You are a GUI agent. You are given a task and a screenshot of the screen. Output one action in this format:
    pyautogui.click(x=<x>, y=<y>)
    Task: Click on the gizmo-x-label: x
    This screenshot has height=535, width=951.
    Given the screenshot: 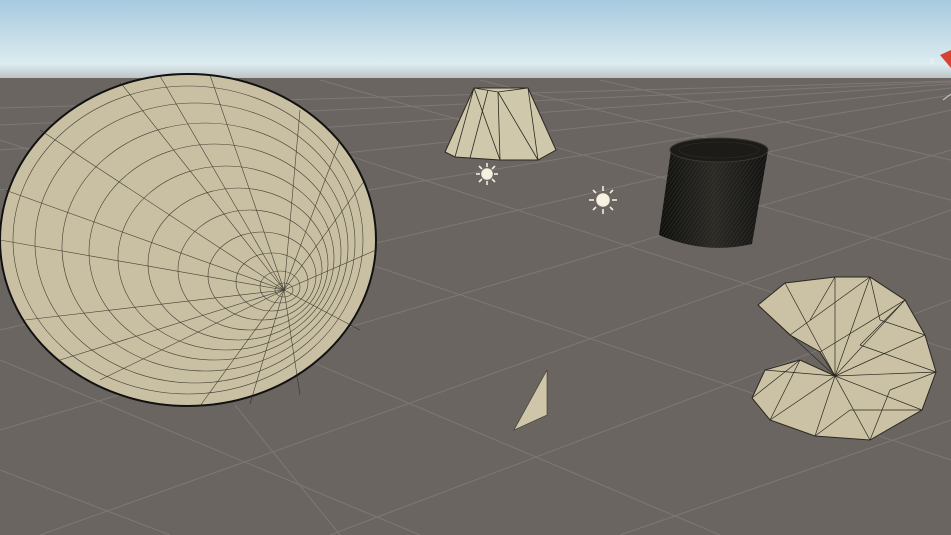 What is the action you would take?
    pyautogui.click(x=932, y=61)
    